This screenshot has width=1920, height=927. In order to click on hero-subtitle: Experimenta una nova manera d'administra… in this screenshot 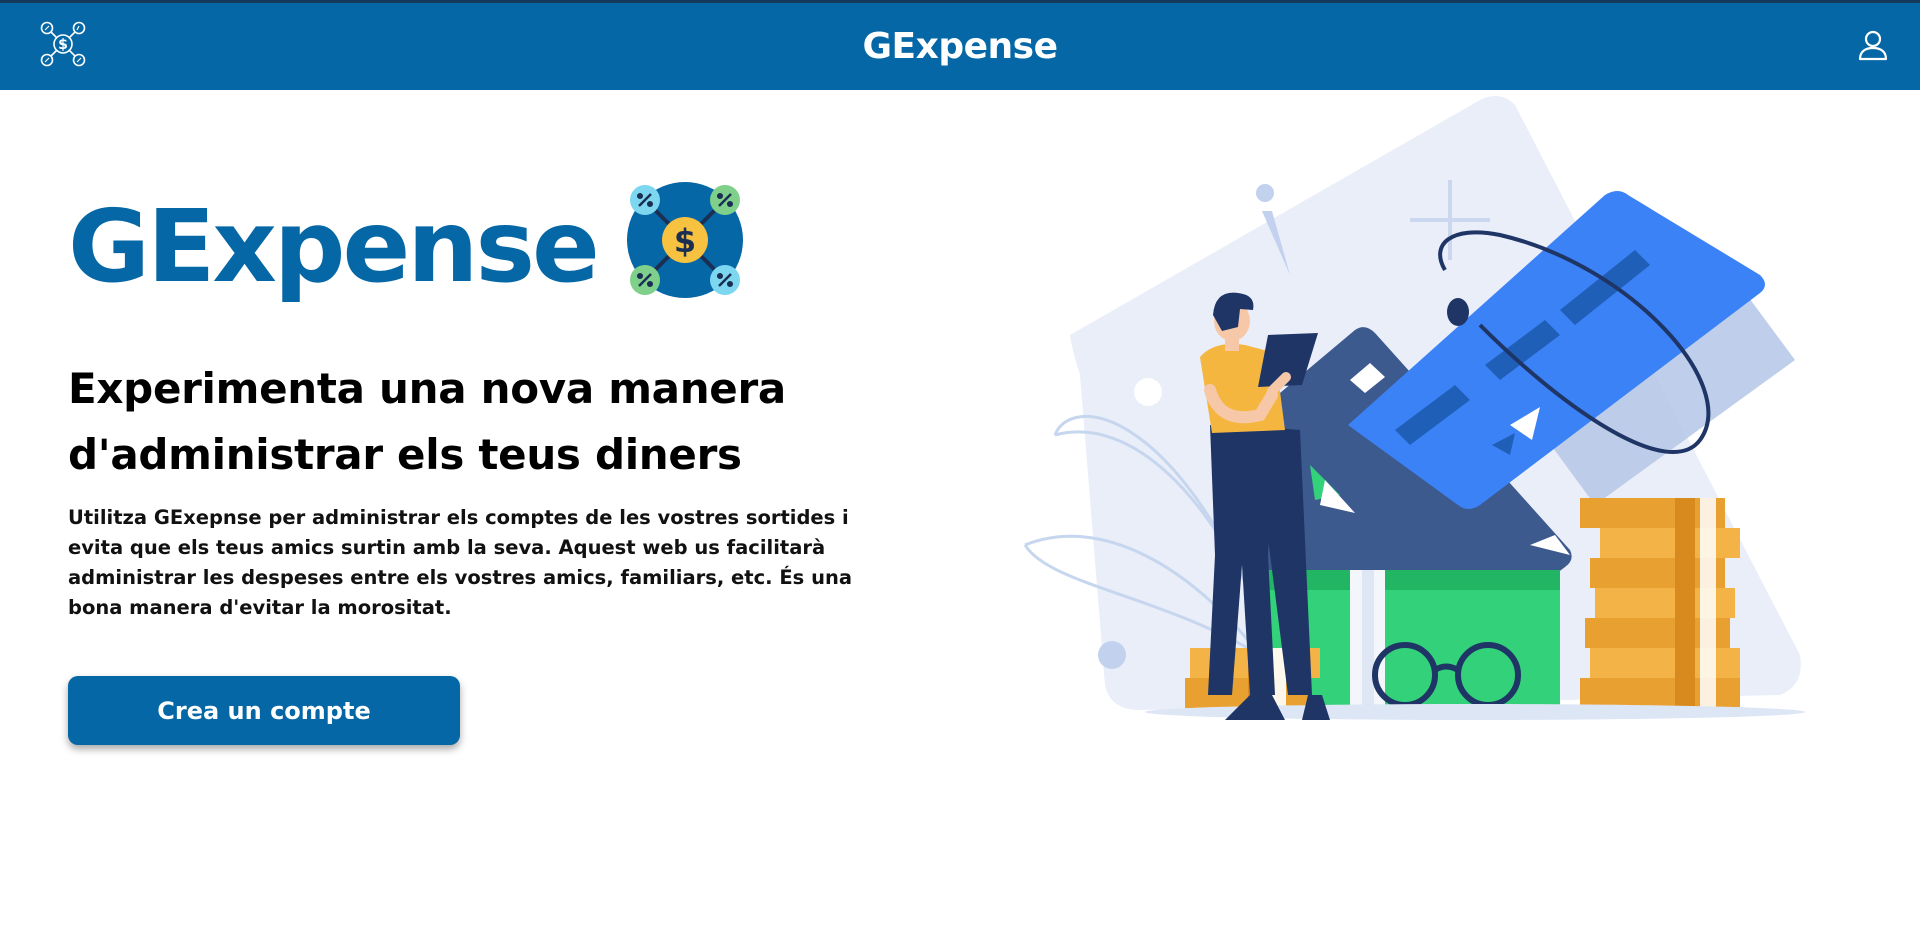, I will do `click(427, 421)`.